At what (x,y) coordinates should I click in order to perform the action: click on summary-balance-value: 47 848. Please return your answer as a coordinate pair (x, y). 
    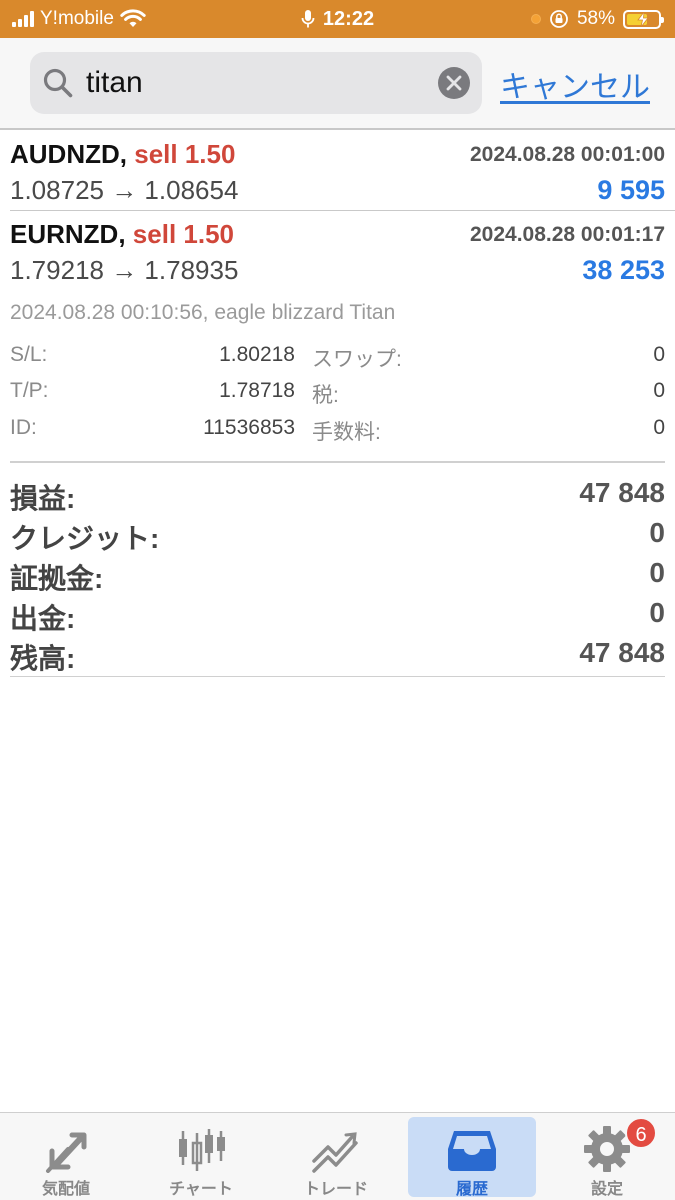
    Looking at the image, I should click on (622, 652).